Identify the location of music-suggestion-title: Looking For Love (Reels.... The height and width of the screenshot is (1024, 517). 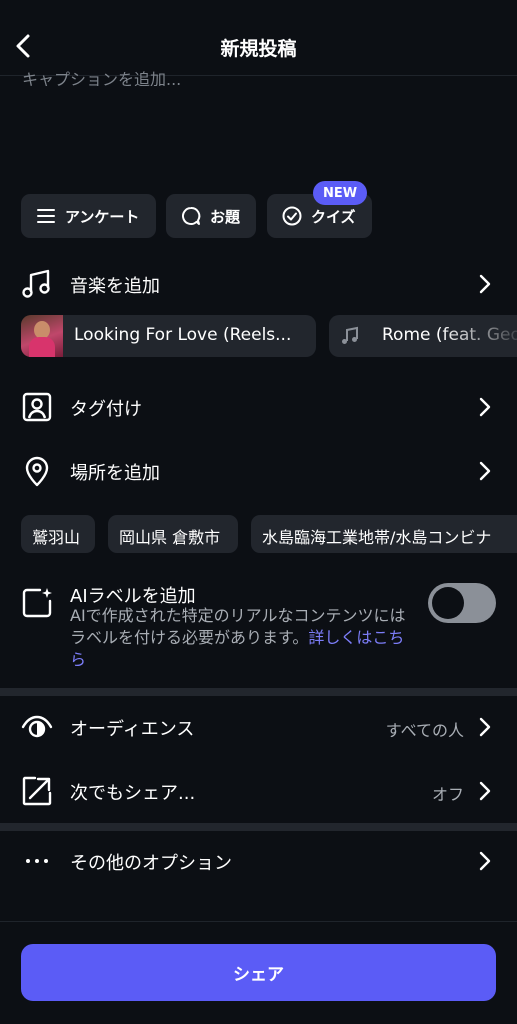
(183, 335).